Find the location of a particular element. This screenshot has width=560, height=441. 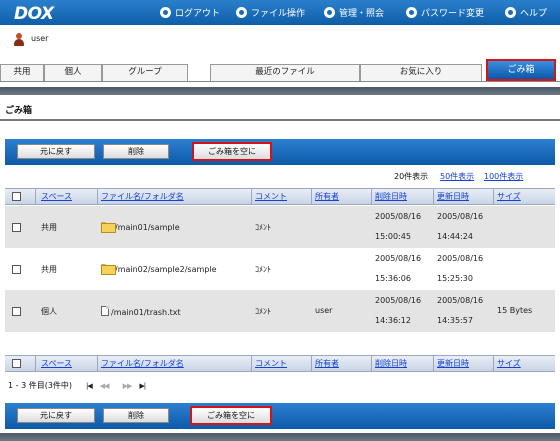

admin-icon is located at coordinates (329, 12).